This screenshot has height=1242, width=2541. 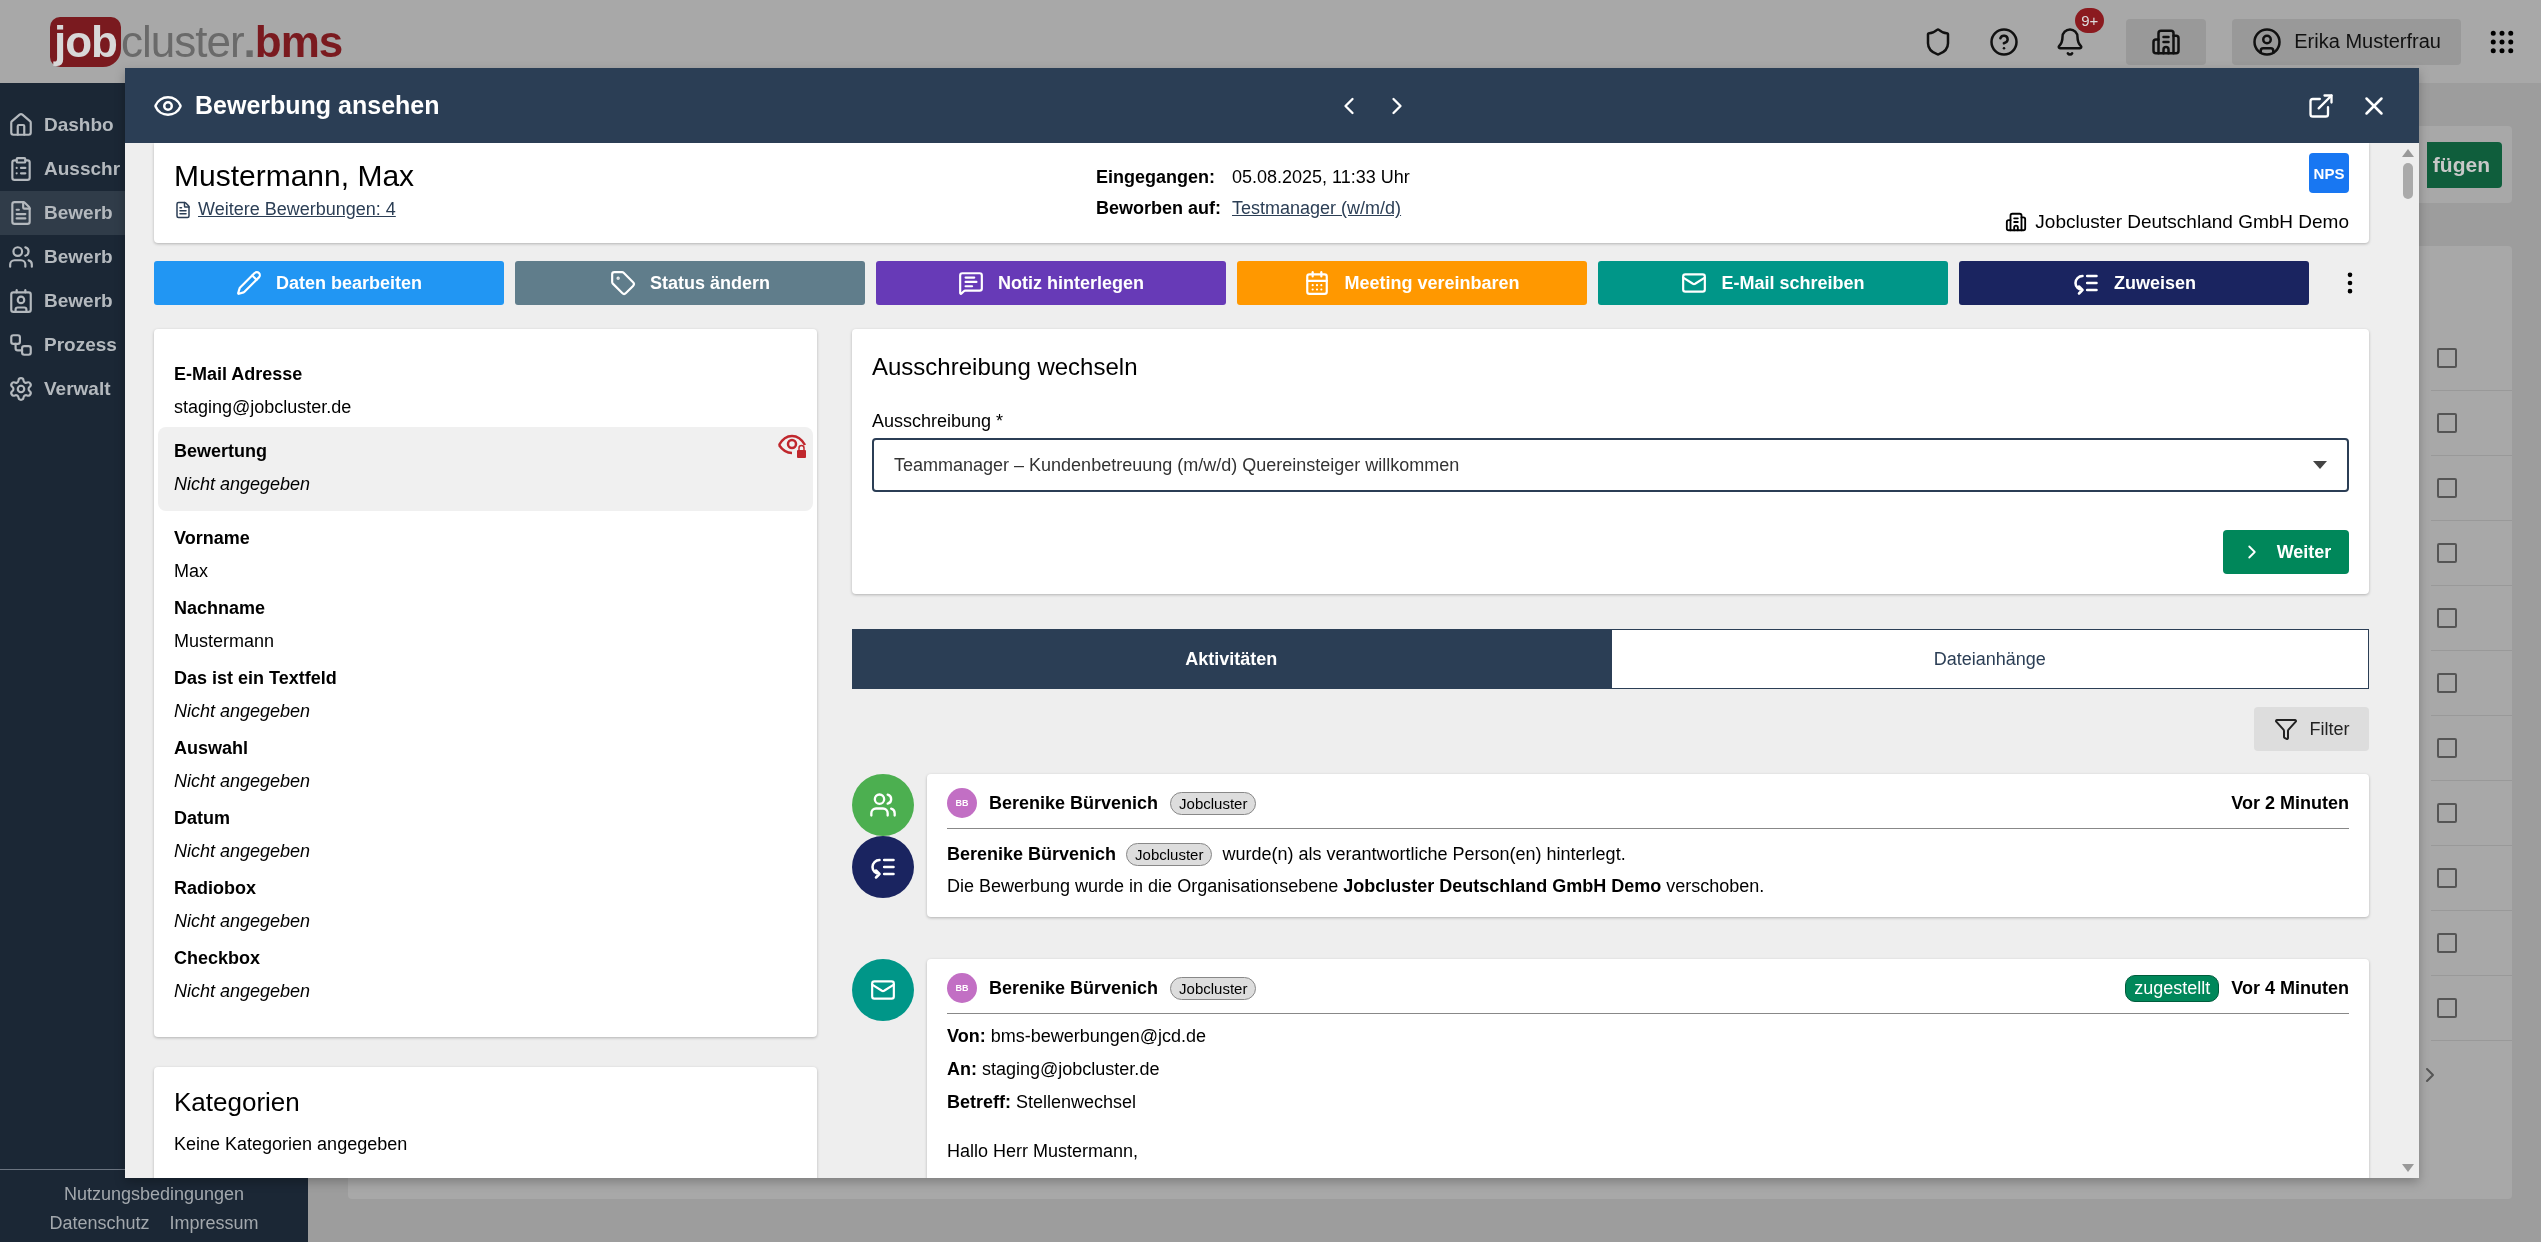 I want to click on meta-label: Beworben auf:, so click(x=1159, y=208).